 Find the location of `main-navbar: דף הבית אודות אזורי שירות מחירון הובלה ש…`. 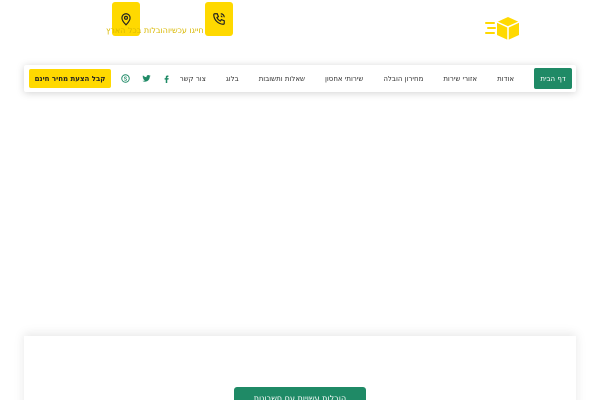

main-navbar: דף הבית אודות אזורי שירות מחירון הובלה ש… is located at coordinates (300, 78).